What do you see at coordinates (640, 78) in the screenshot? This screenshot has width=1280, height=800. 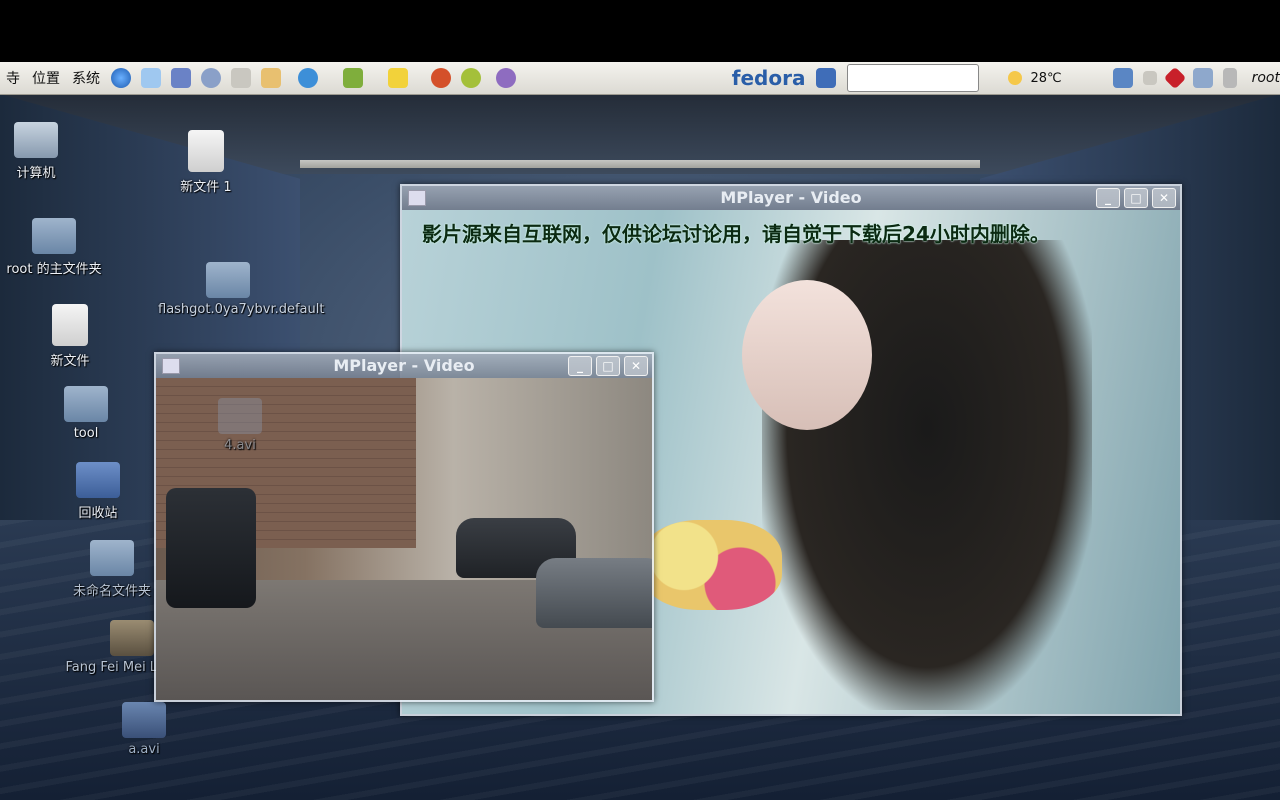 I see `top-panel: 寺 位置 系统 fedora 28℃ root` at bounding box center [640, 78].